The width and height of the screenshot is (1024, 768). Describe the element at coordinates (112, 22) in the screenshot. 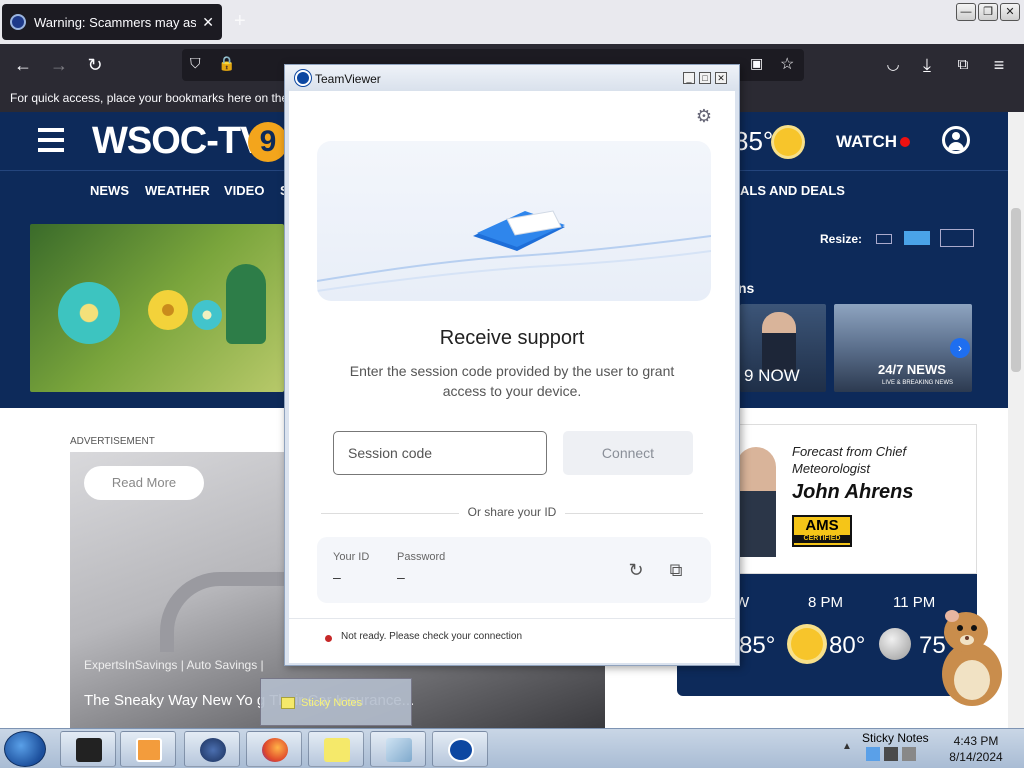

I see `browser-tab: Warning: Scammers may ask yo ✕` at that location.